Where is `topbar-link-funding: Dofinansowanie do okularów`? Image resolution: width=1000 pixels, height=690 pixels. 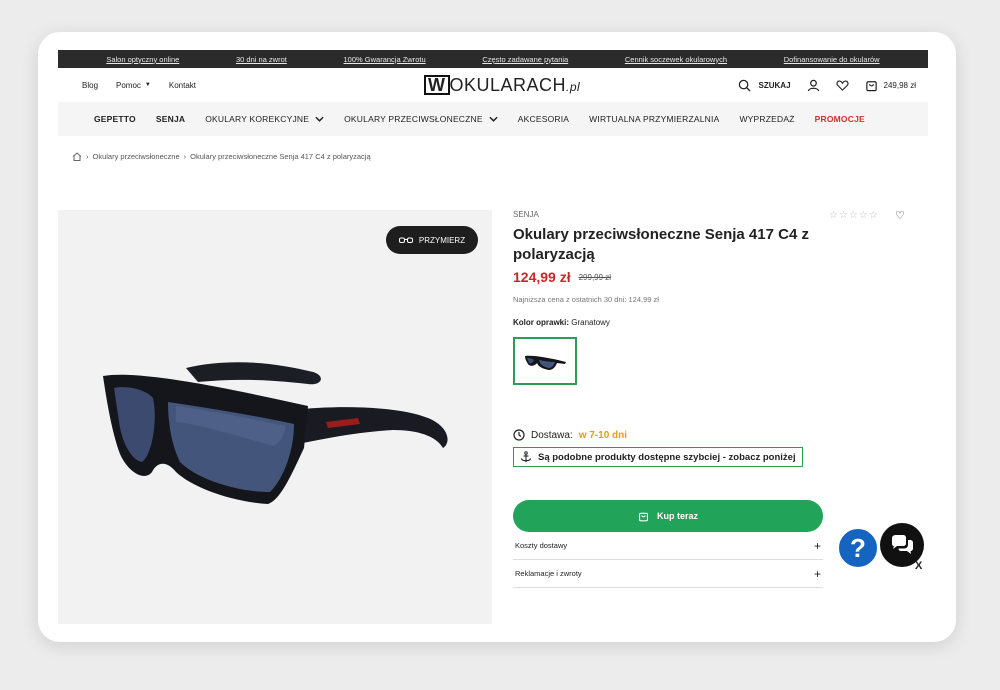 topbar-link-funding: Dofinansowanie do okularów is located at coordinates (832, 59).